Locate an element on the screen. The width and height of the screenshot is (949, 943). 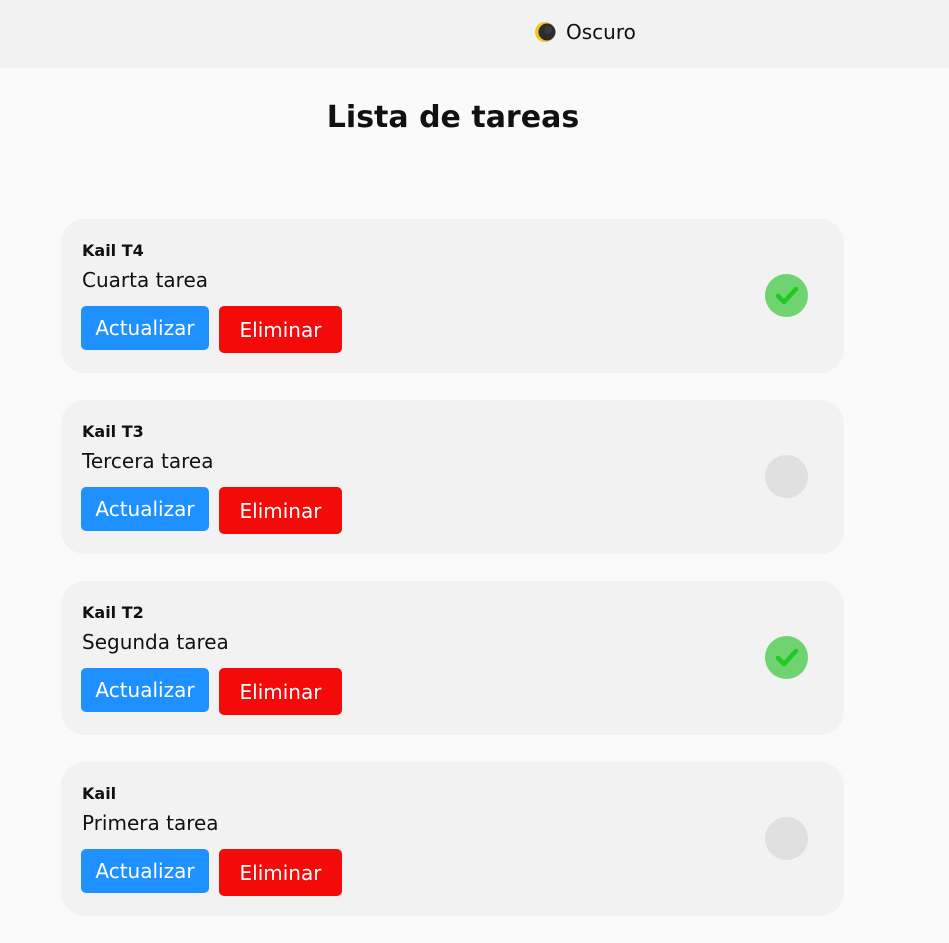
moon-icon is located at coordinates (545, 32).